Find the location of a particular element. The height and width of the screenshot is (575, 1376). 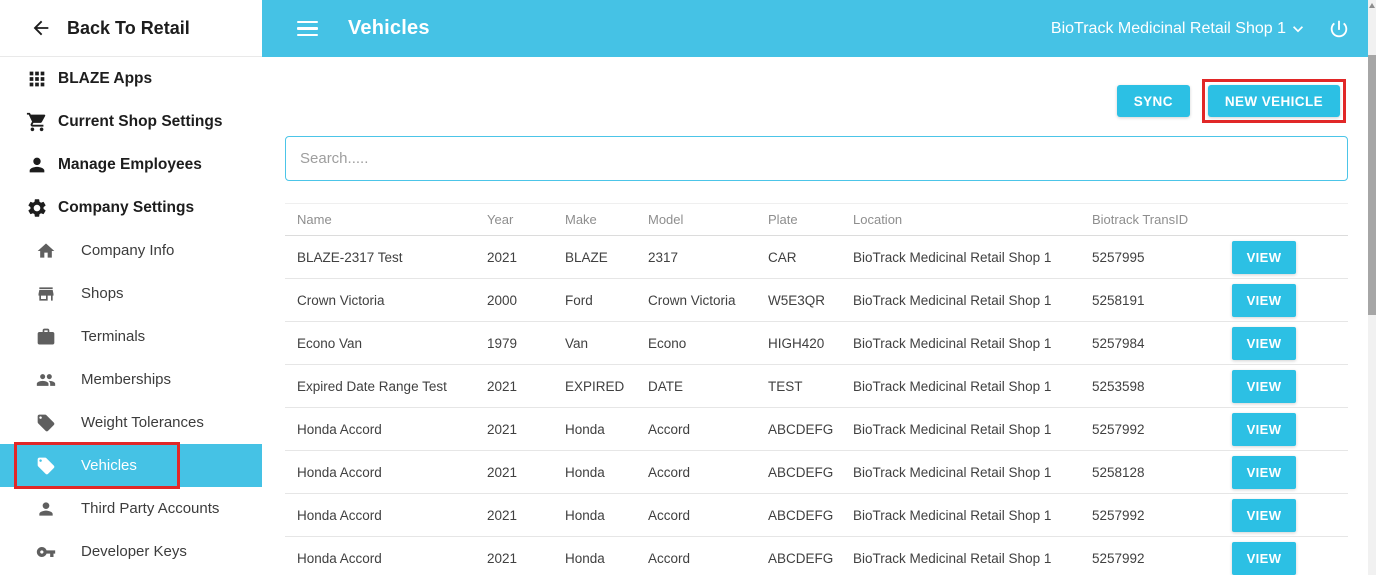

sidebar-item-manage-employees: Manage Employees is located at coordinates (131, 164).